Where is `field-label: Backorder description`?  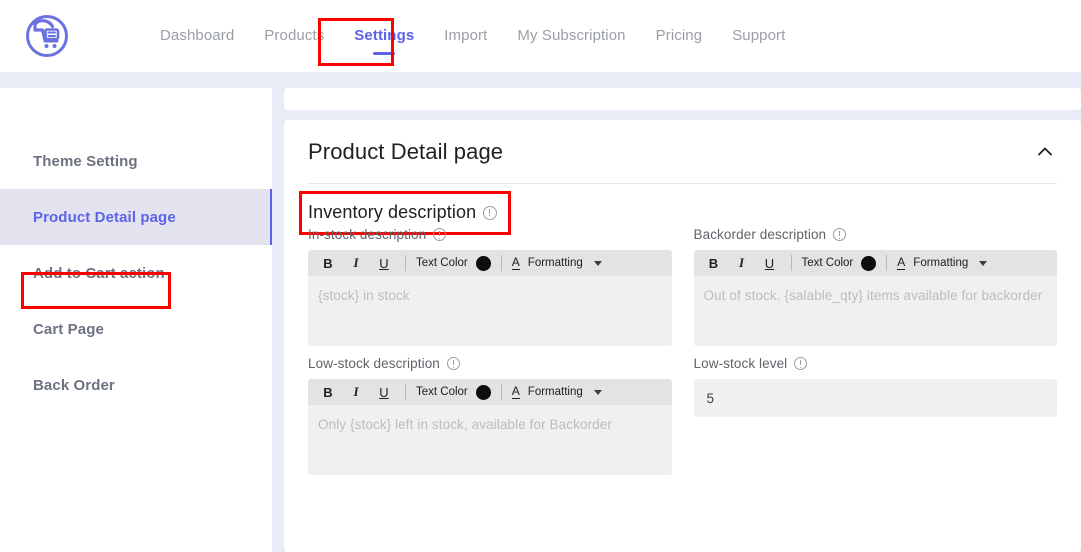 field-label: Backorder description is located at coordinates (876, 234).